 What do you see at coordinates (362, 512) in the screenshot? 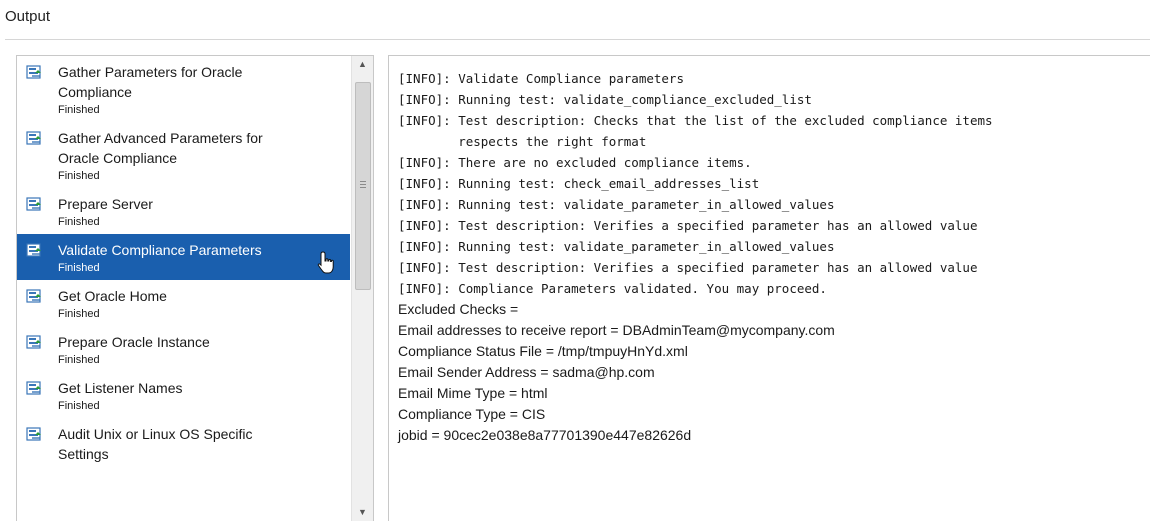
I see `scroll-down-button: ▼` at bounding box center [362, 512].